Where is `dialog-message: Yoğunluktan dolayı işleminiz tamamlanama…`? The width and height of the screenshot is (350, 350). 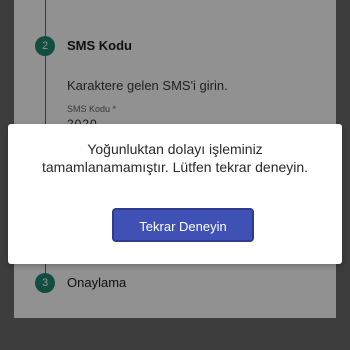 dialog-message: Yoğunluktan dolayı işleminiz tamamlanama… is located at coordinates (175, 158).